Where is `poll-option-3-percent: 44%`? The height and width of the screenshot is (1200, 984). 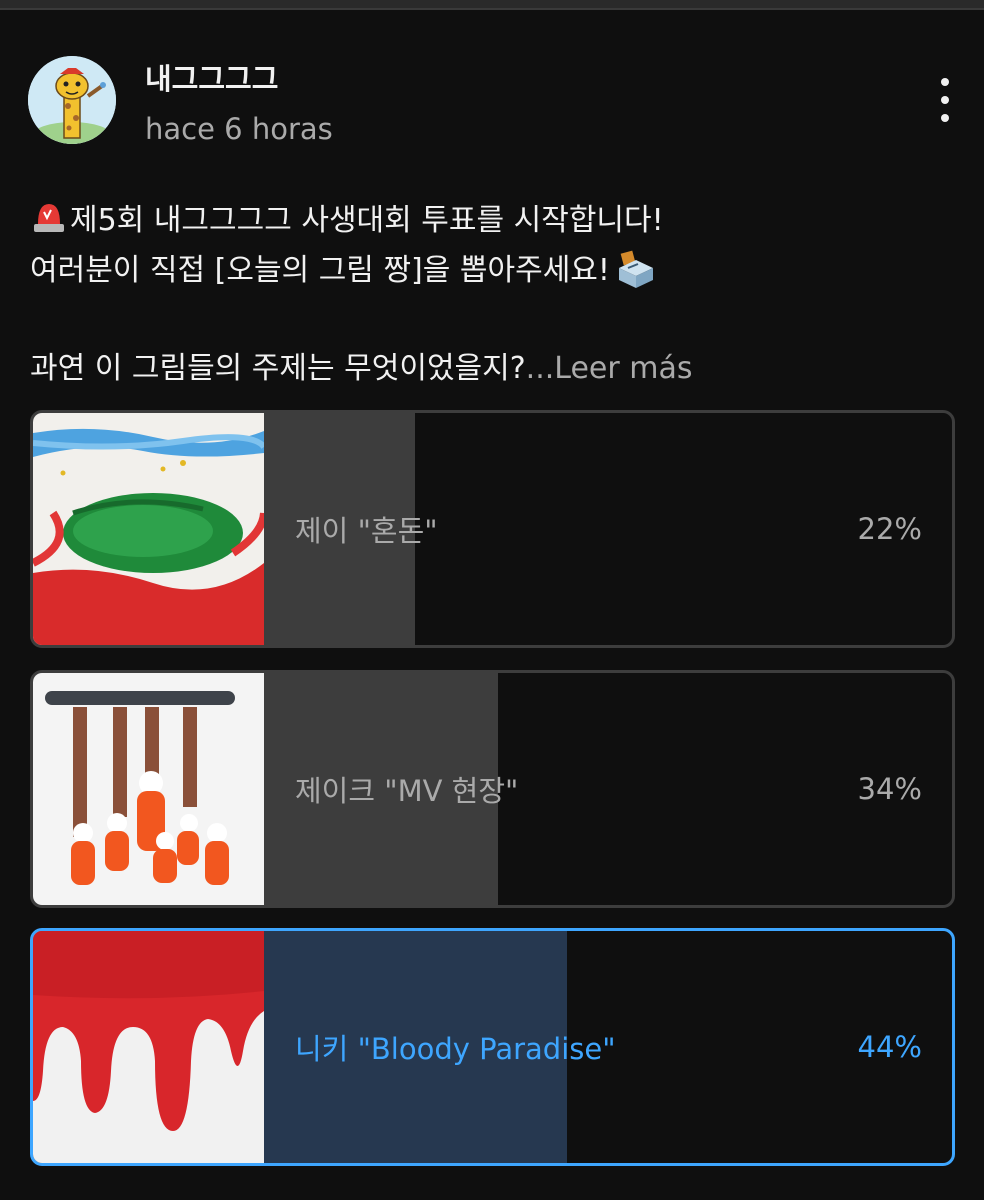
poll-option-3-percent: 44% is located at coordinates (889, 1047).